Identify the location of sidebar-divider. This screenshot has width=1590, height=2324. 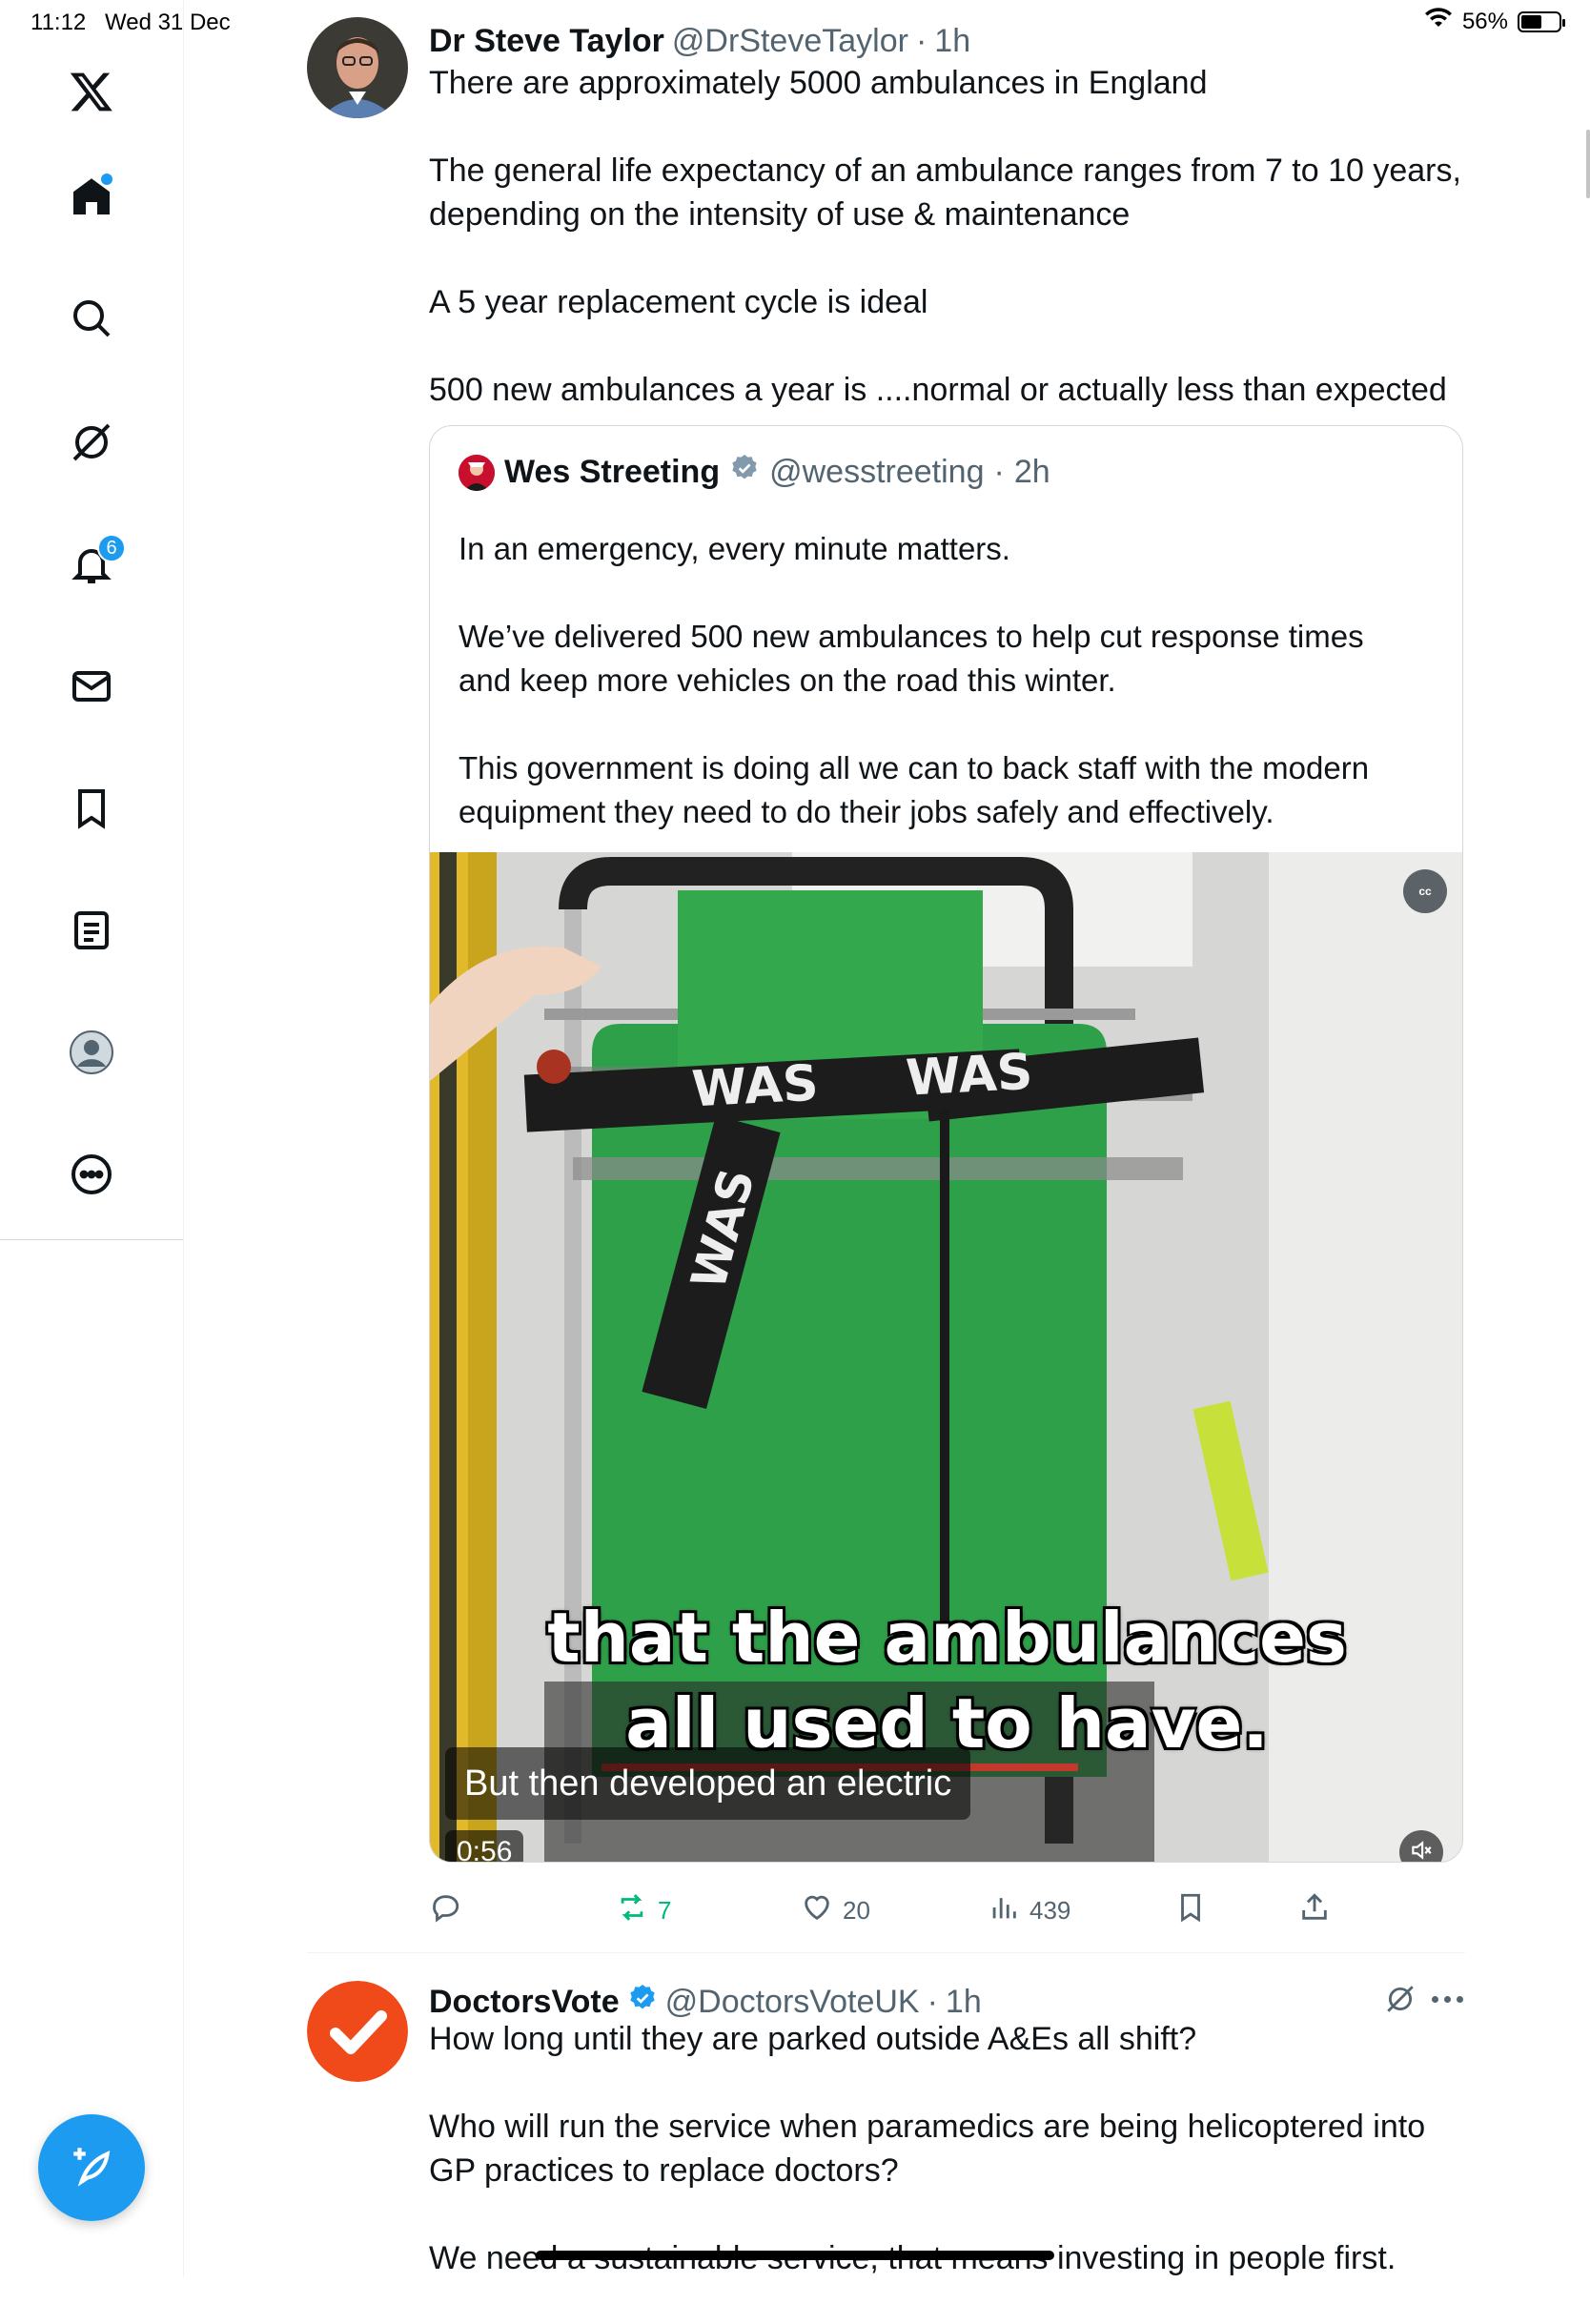
(91, 1239).